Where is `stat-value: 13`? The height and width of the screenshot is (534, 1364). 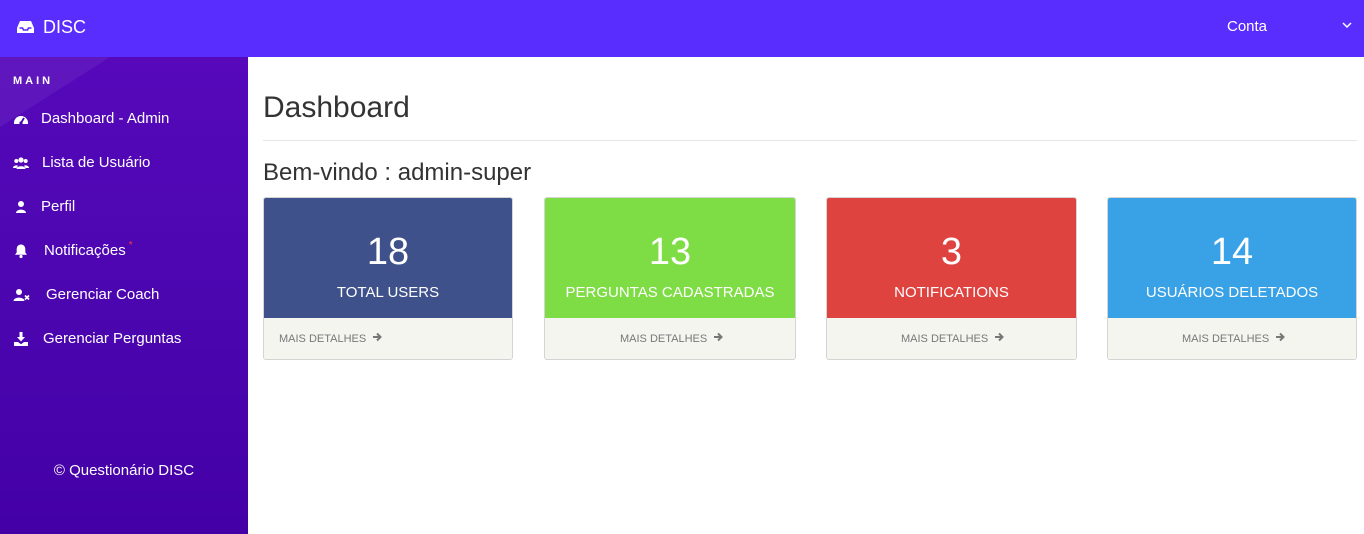 stat-value: 13 is located at coordinates (670, 252).